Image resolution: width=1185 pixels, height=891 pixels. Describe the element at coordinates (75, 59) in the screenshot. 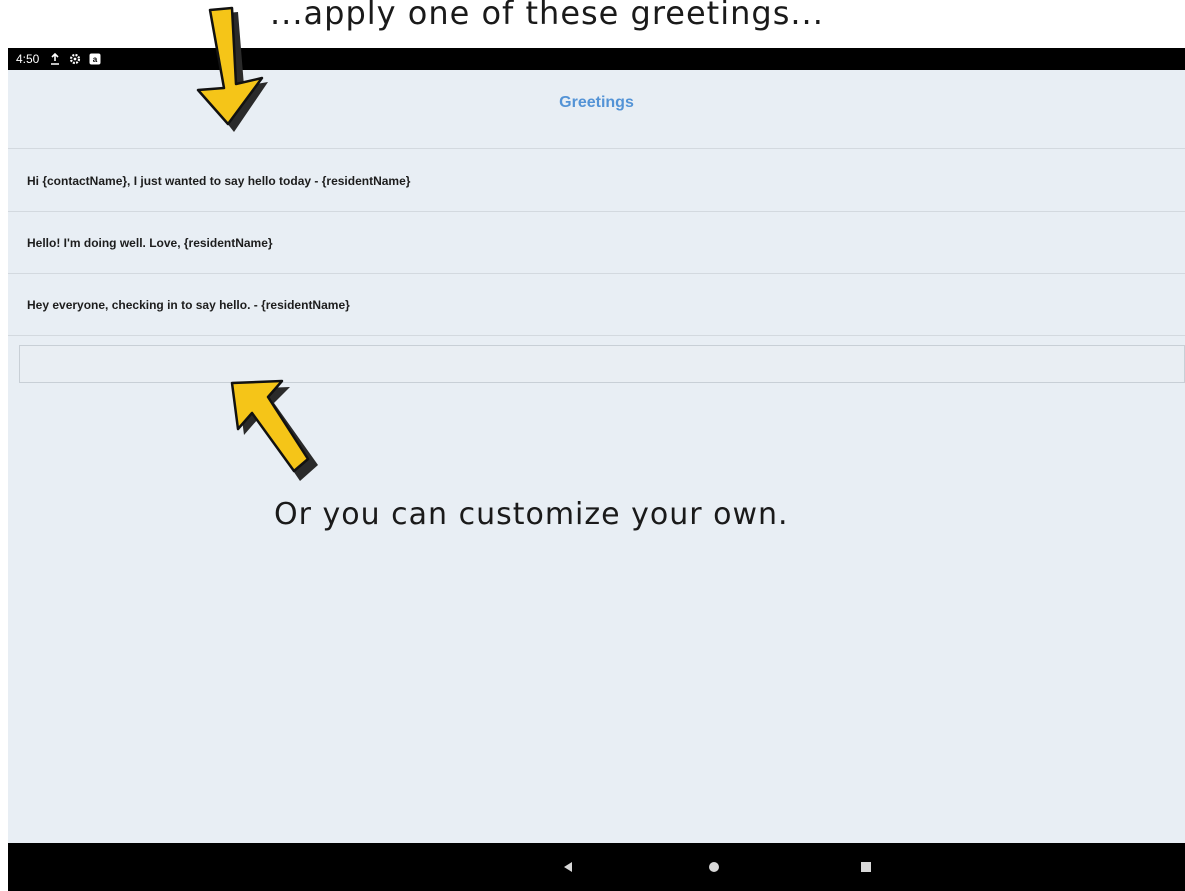

I see `settings-icon` at that location.